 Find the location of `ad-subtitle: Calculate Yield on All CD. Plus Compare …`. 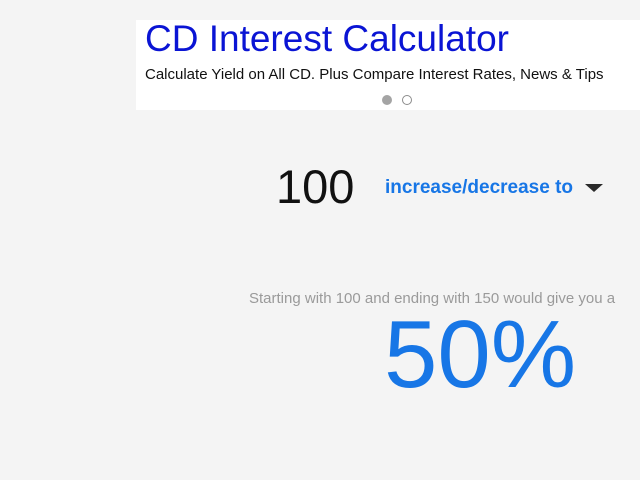

ad-subtitle: Calculate Yield on All CD. Plus Compare … is located at coordinates (374, 74).